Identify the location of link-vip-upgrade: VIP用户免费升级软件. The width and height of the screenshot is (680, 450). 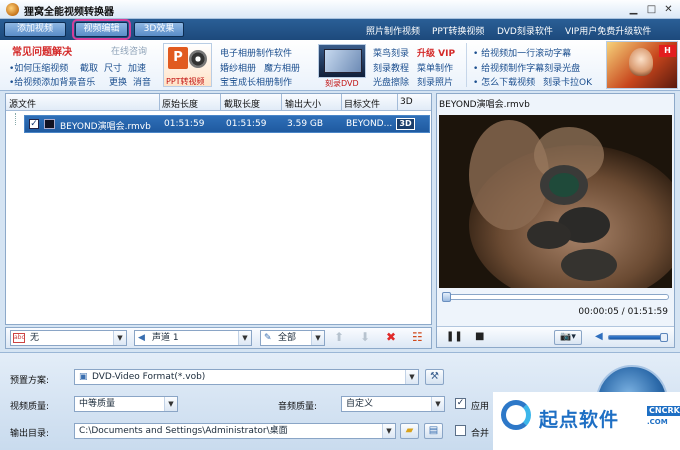
(608, 30).